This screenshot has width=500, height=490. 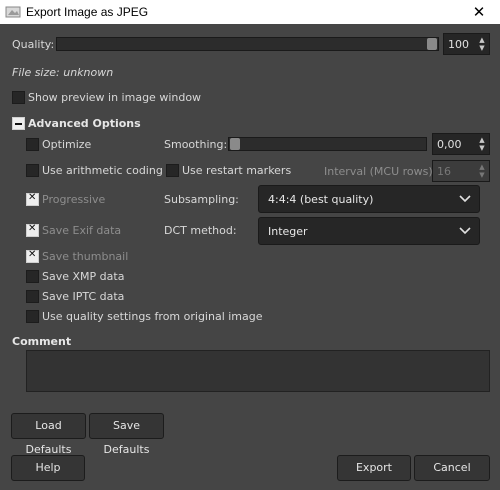 I want to click on interval-value: 16, so click(x=444, y=171).